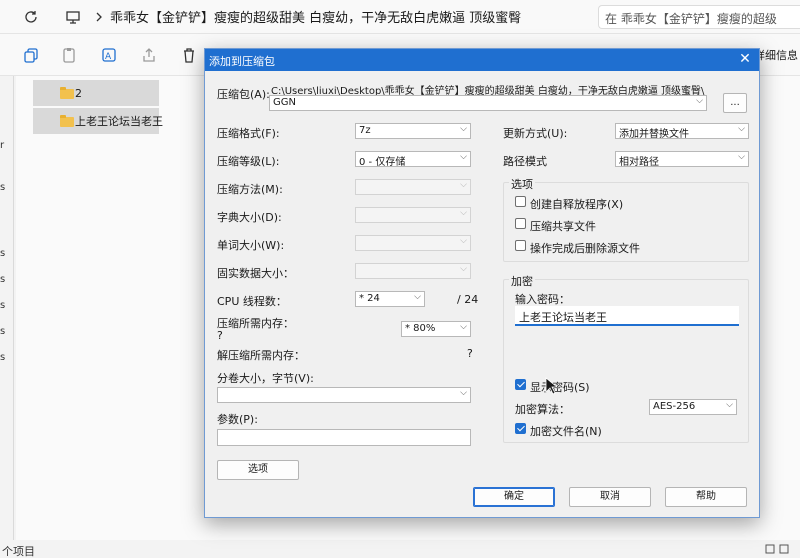 Image resolution: width=800 pixels, height=558 pixels. Describe the element at coordinates (249, 217) in the screenshot. I see `dict-label: 字典大小(D):` at that location.